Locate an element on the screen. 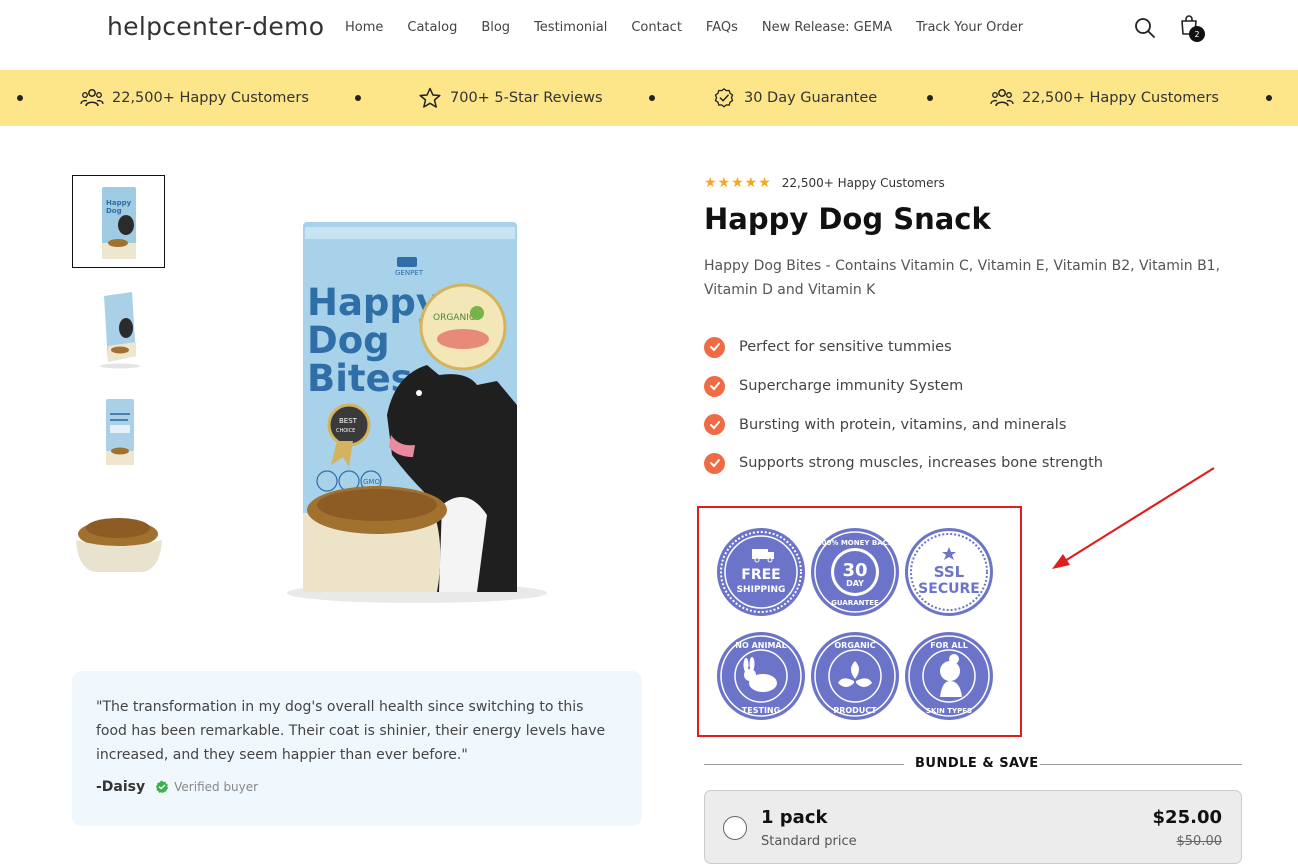 The height and width of the screenshot is (864, 1298). nav-testimonial: Testimonial is located at coordinates (570, 27).